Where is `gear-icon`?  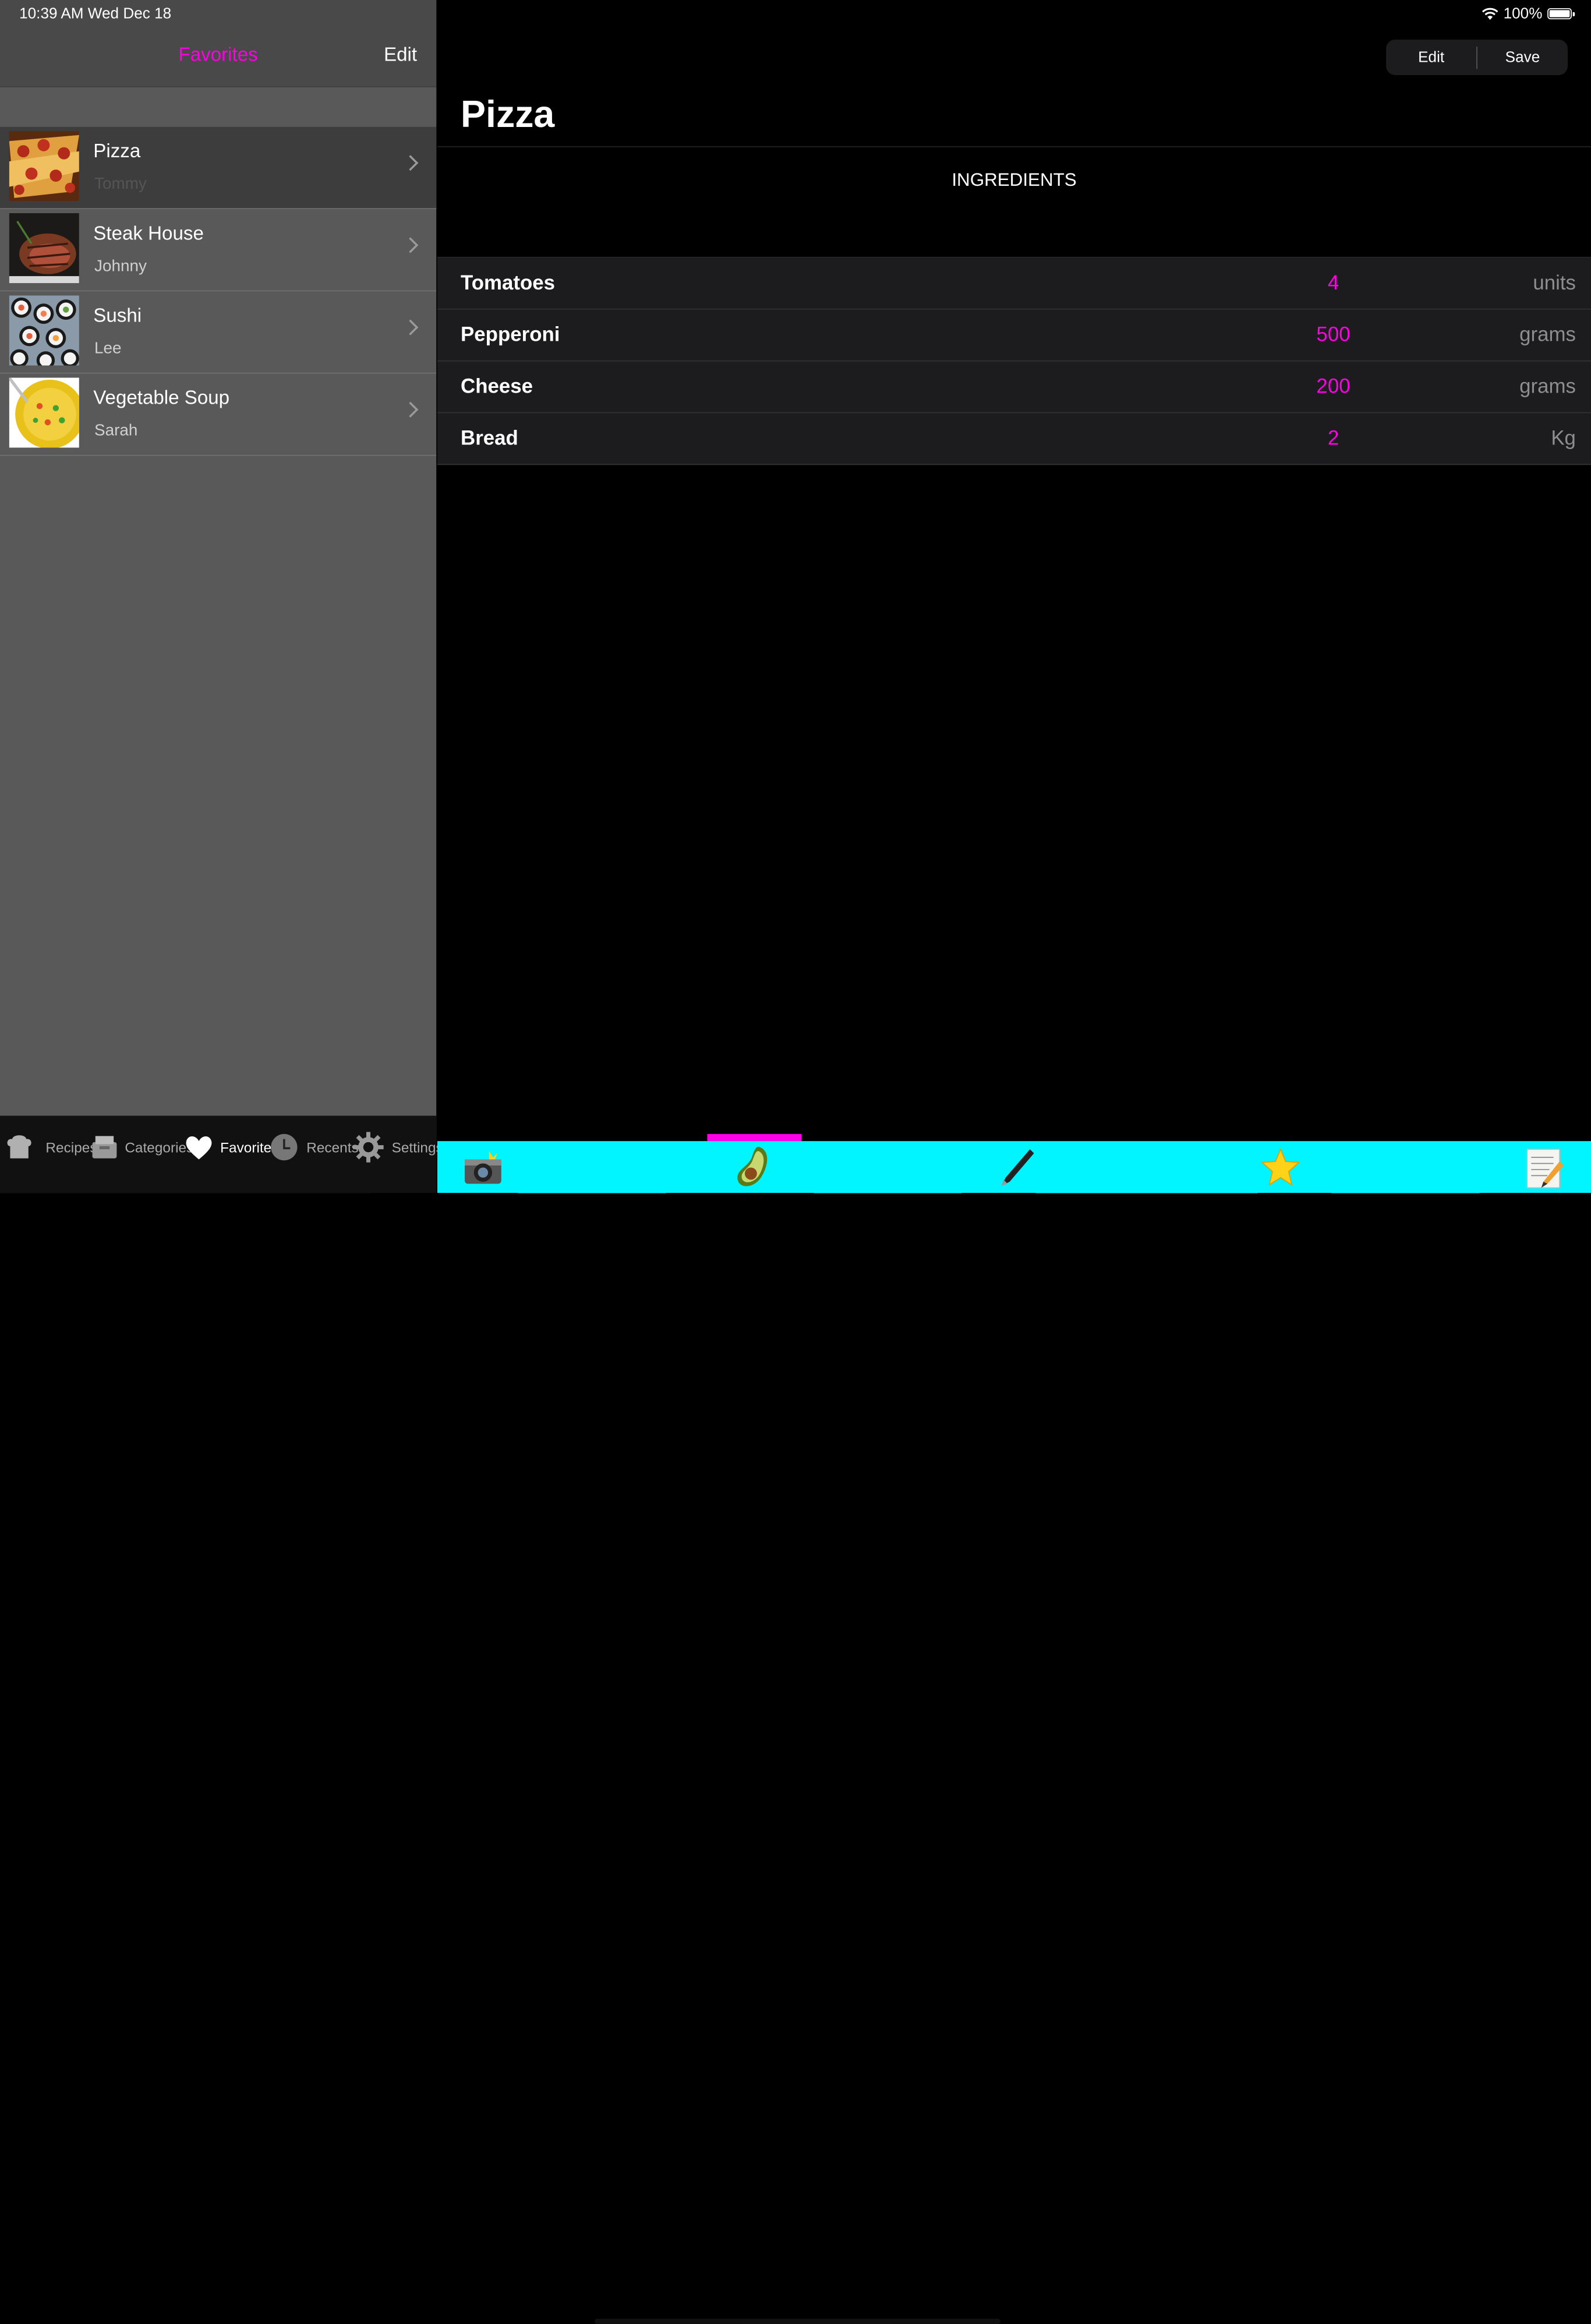
gear-icon is located at coordinates (368, 1147).